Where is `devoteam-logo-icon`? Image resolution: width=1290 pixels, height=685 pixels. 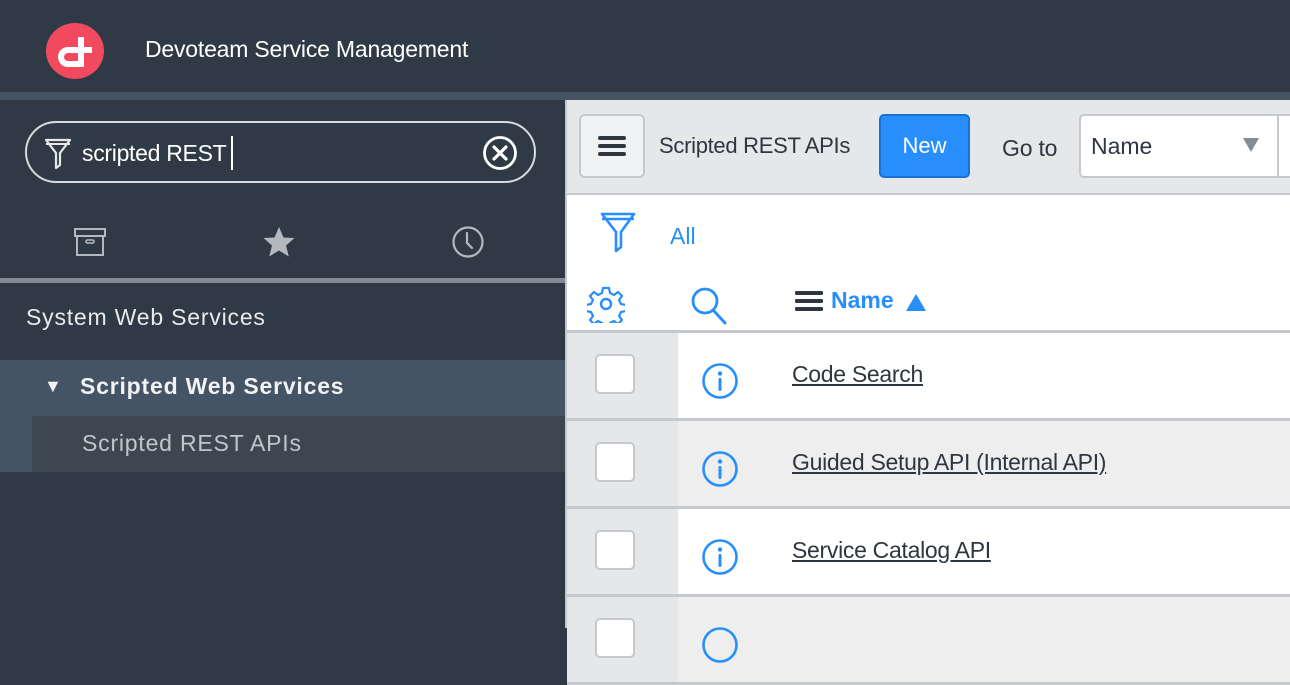 devoteam-logo-icon is located at coordinates (75, 51).